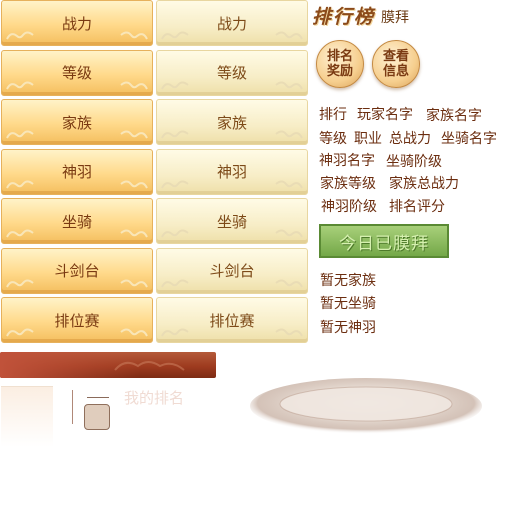 The width and height of the screenshot is (512, 512). What do you see at coordinates (424, 184) in the screenshot?
I see `label-family-total-power: 家族总战力` at bounding box center [424, 184].